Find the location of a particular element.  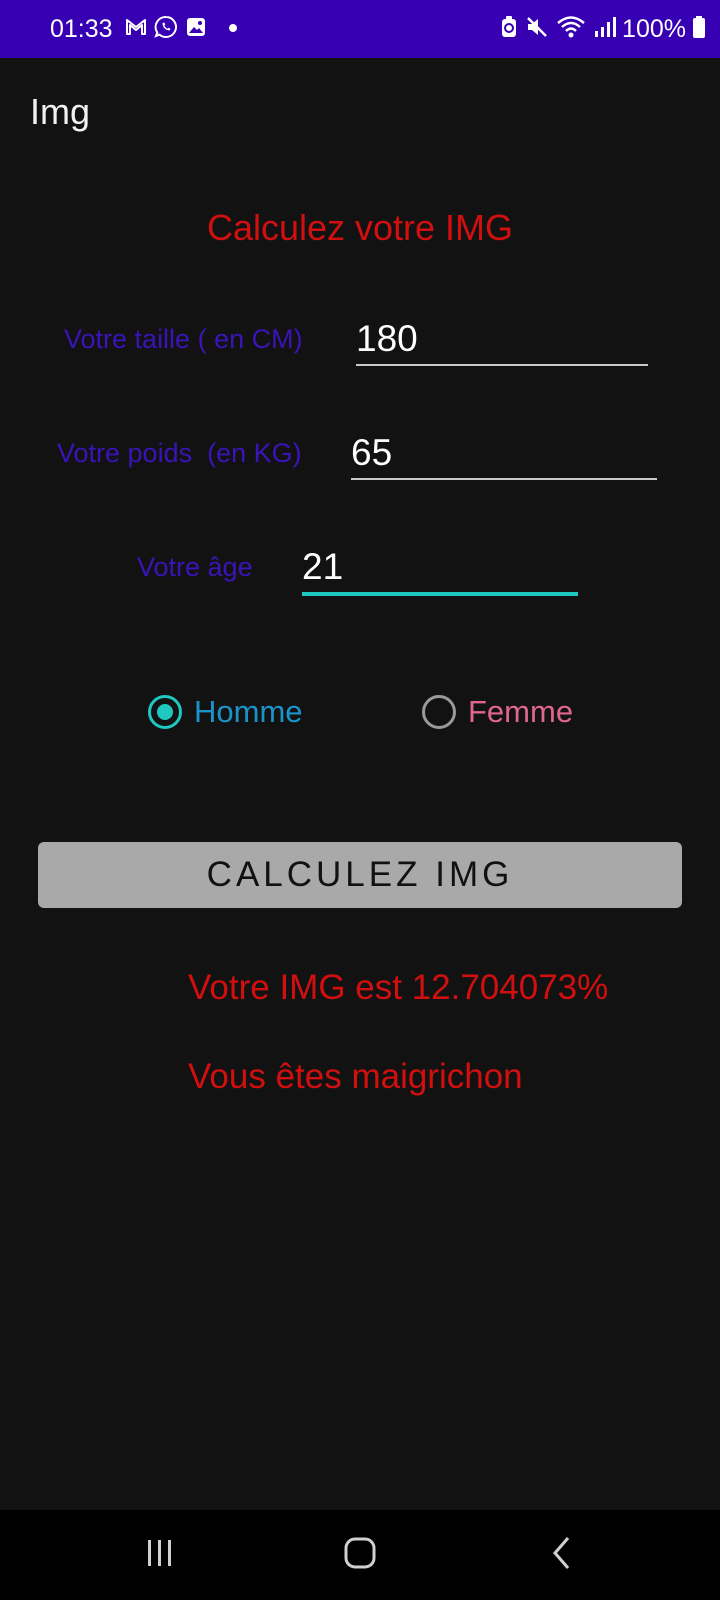

status-time: 01:33 is located at coordinates (81, 29).